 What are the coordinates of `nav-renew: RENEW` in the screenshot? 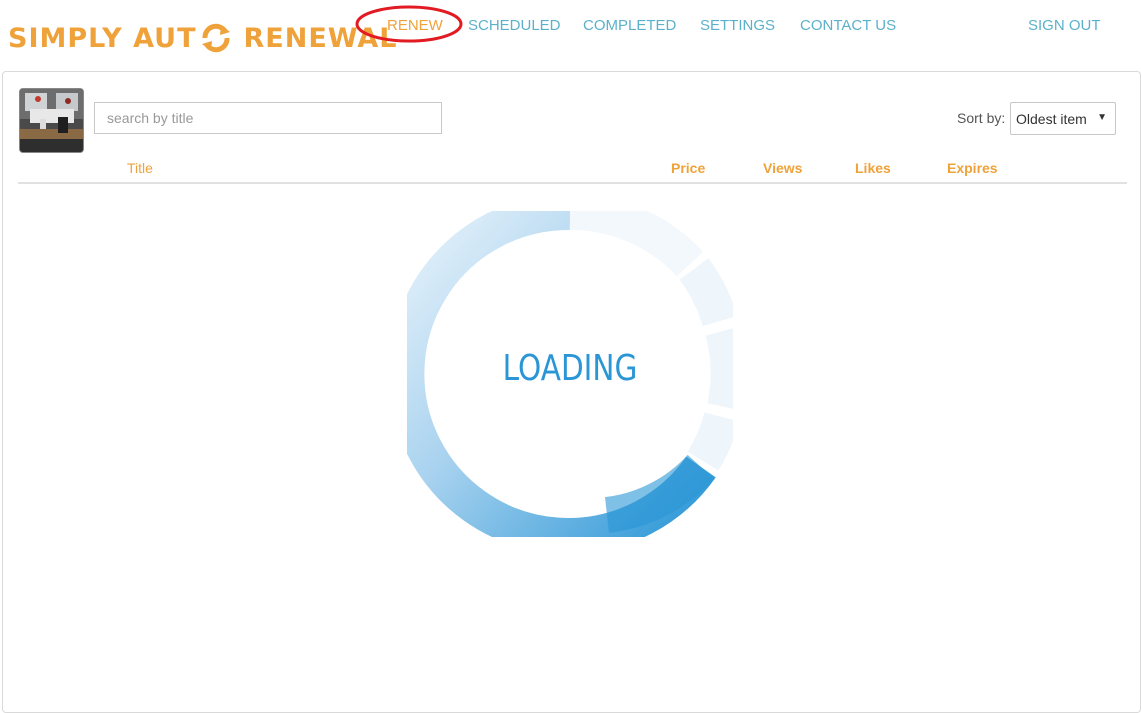 It's located at (415, 25).